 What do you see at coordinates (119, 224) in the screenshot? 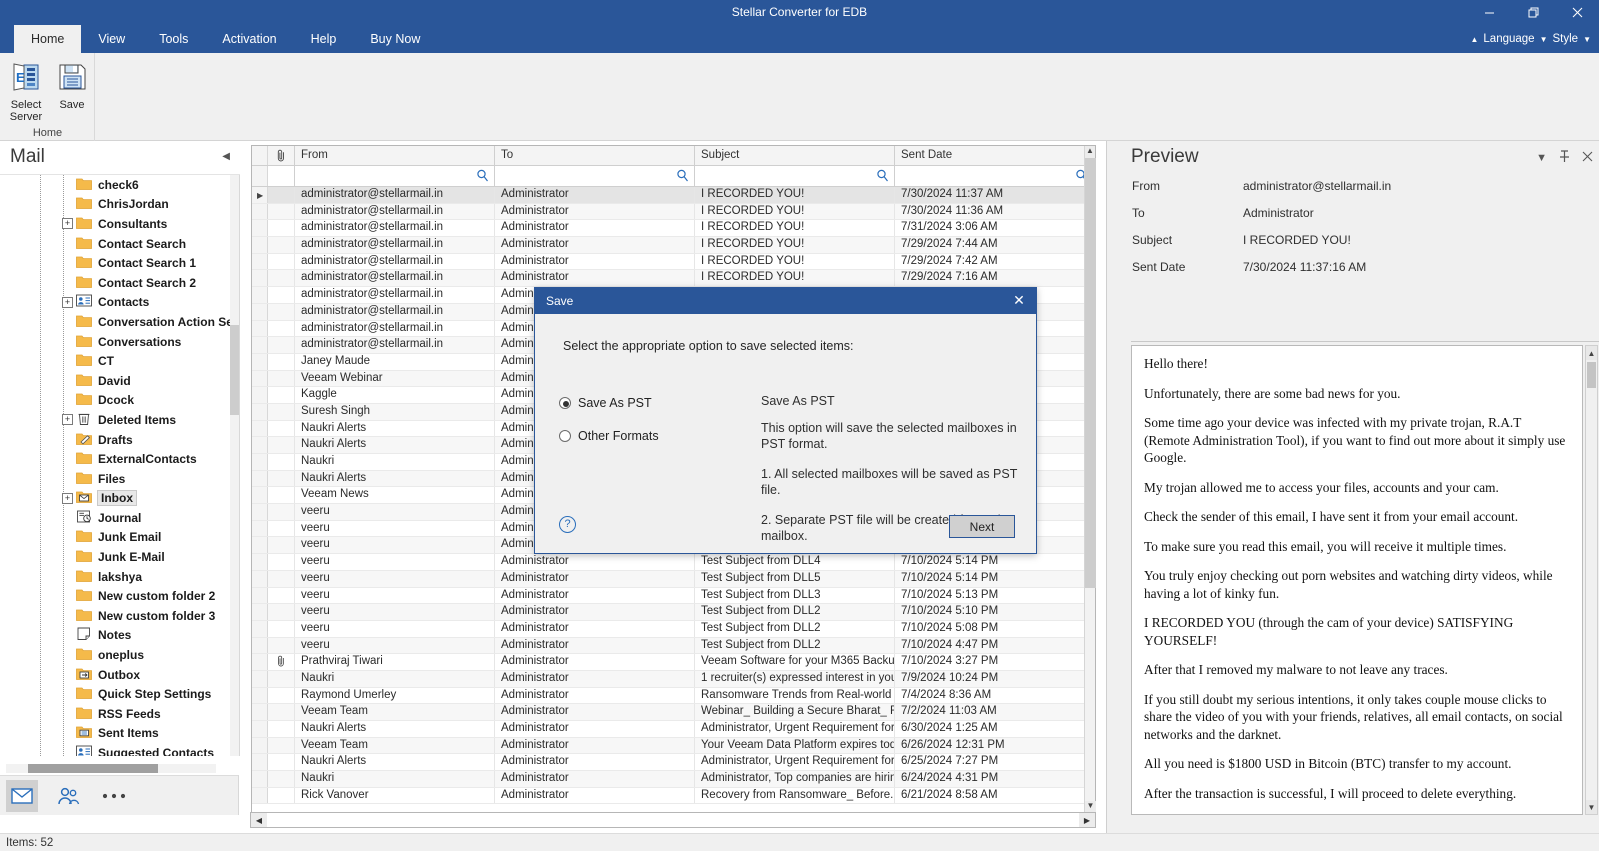
I see `tree-item-consultants: + Consultants` at bounding box center [119, 224].